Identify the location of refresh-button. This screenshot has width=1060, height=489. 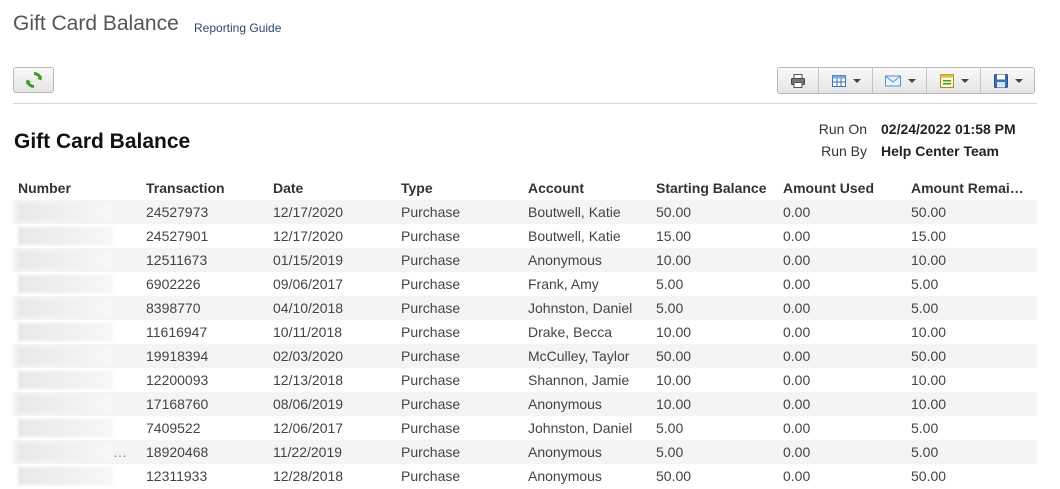
(33, 80).